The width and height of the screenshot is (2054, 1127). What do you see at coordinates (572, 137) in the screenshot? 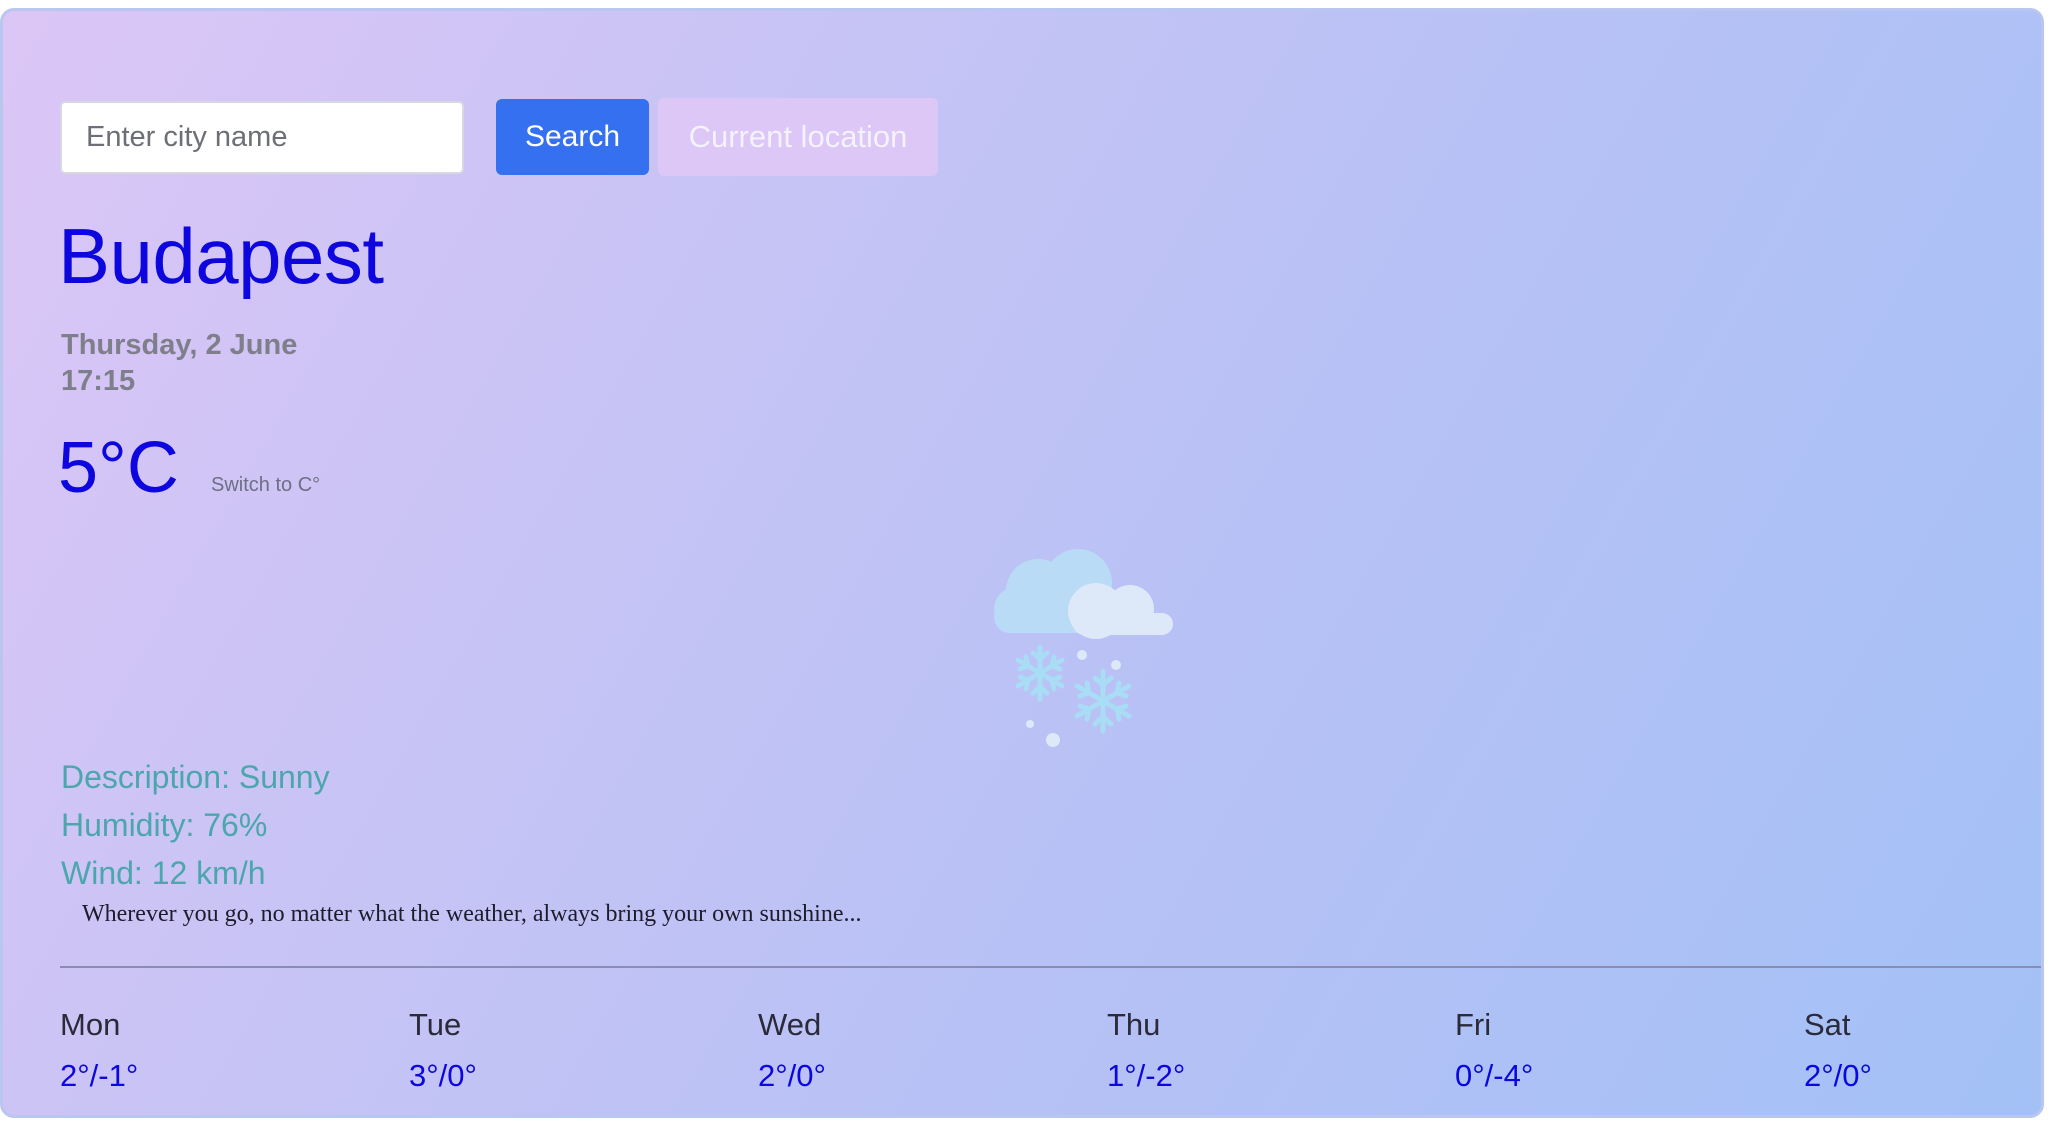
I see `search-button: Search` at bounding box center [572, 137].